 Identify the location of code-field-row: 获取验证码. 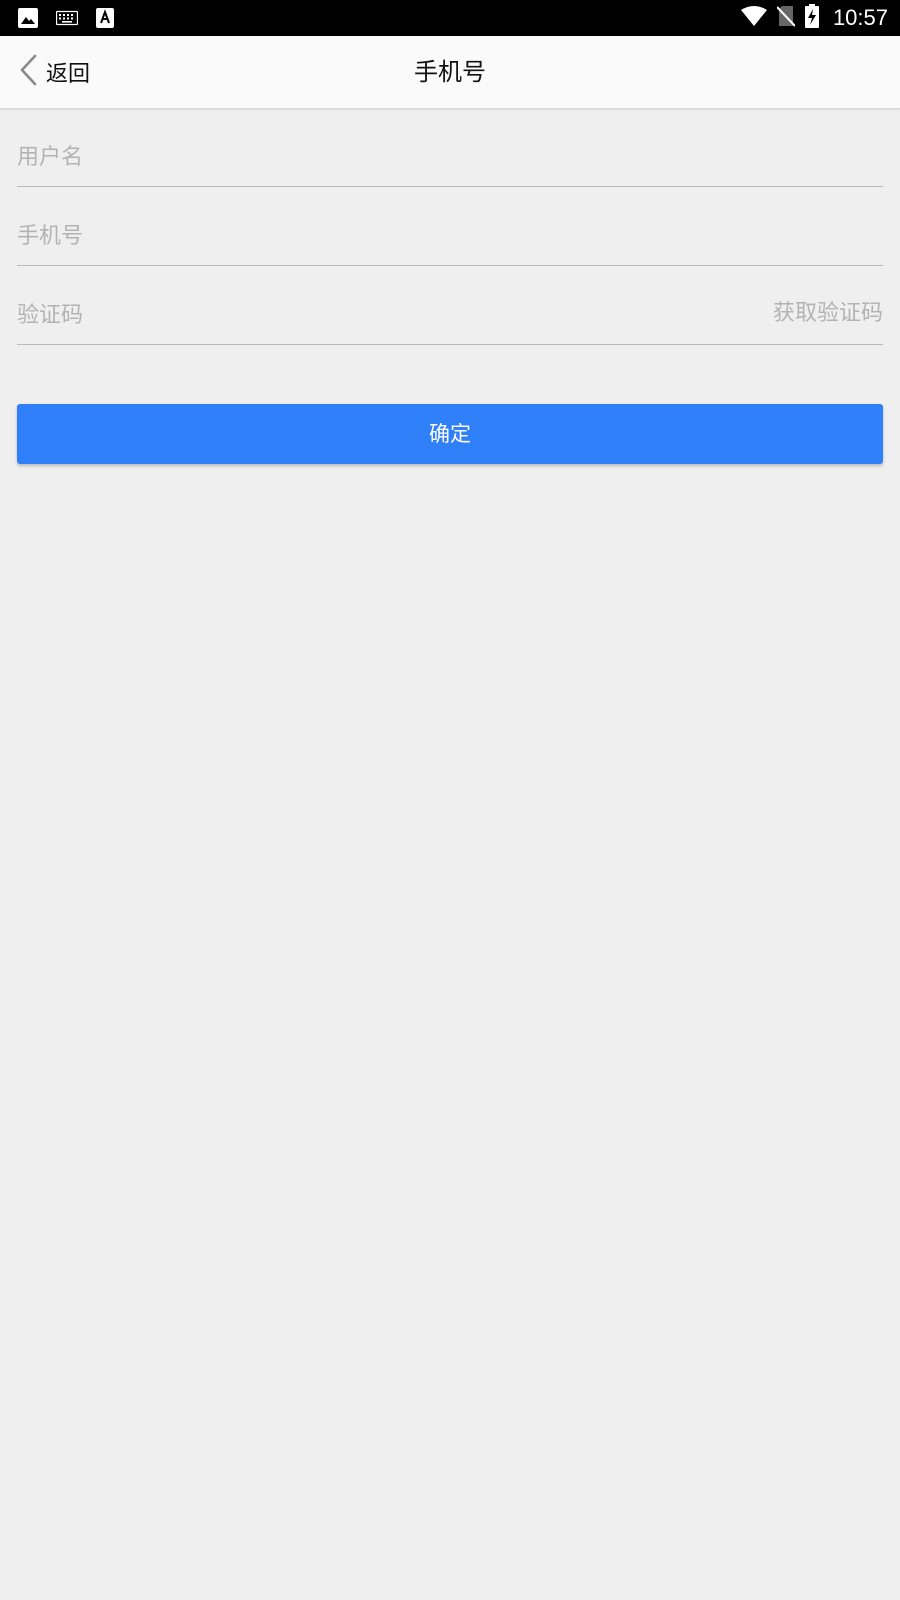
(450, 305).